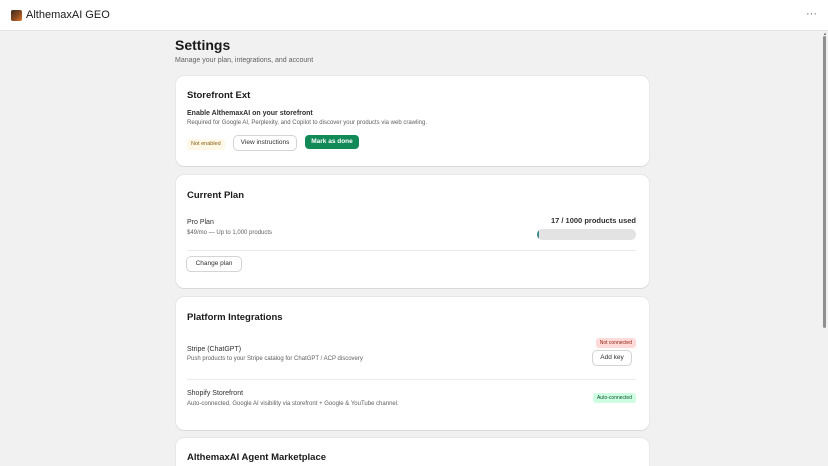 The image size is (828, 466). Describe the element at coordinates (614, 398) in the screenshot. I see `status-badge: Auto-connected` at that location.